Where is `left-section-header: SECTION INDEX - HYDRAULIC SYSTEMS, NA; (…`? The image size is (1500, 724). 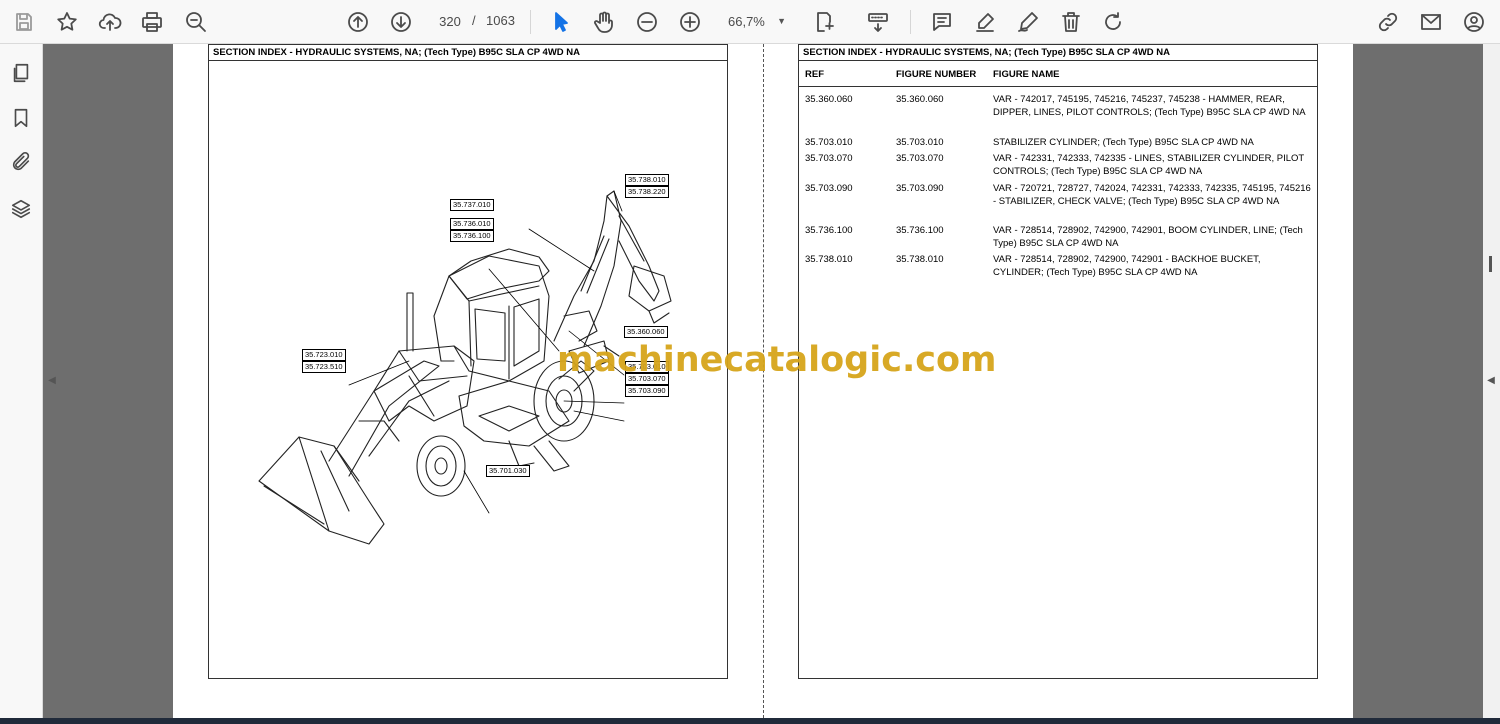 left-section-header: SECTION INDEX - HYDRAULIC SYSTEMS, NA; (… is located at coordinates (468, 53).